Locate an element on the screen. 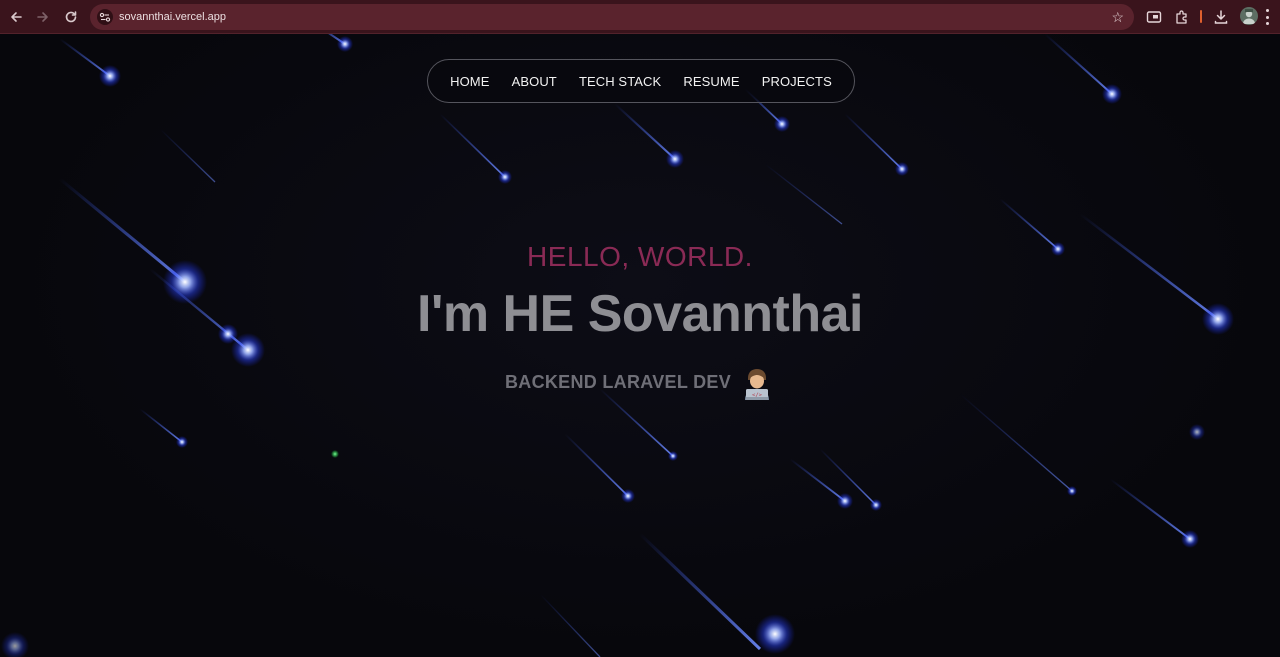 Image resolution: width=1280 pixels, height=657 pixels. role-text: BACKEND LARAVEL DEV is located at coordinates (618, 382).